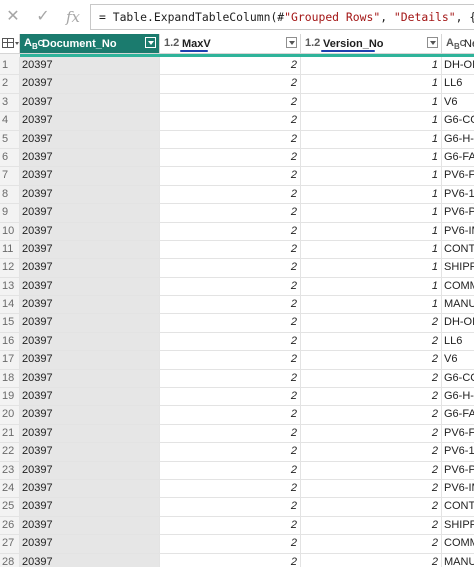 The height and width of the screenshot is (567, 474). I want to click on row-number: 28, so click(10, 560).